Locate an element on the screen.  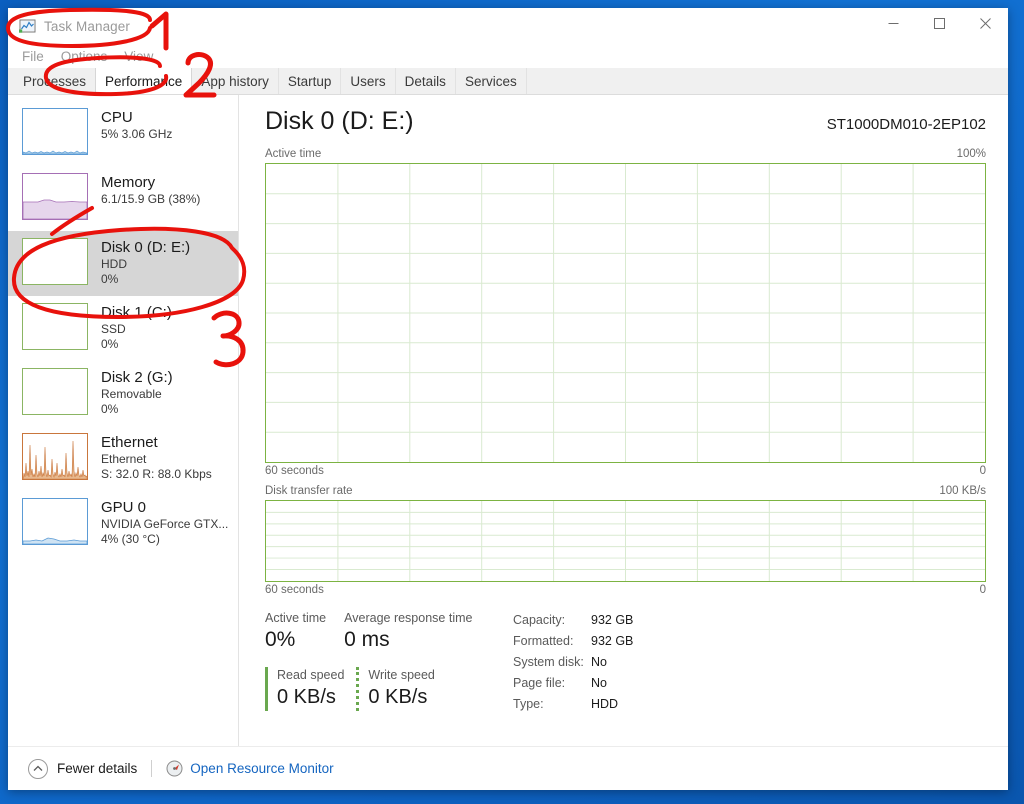
fewer-details-label: Fewer details is located at coordinates (97, 768).